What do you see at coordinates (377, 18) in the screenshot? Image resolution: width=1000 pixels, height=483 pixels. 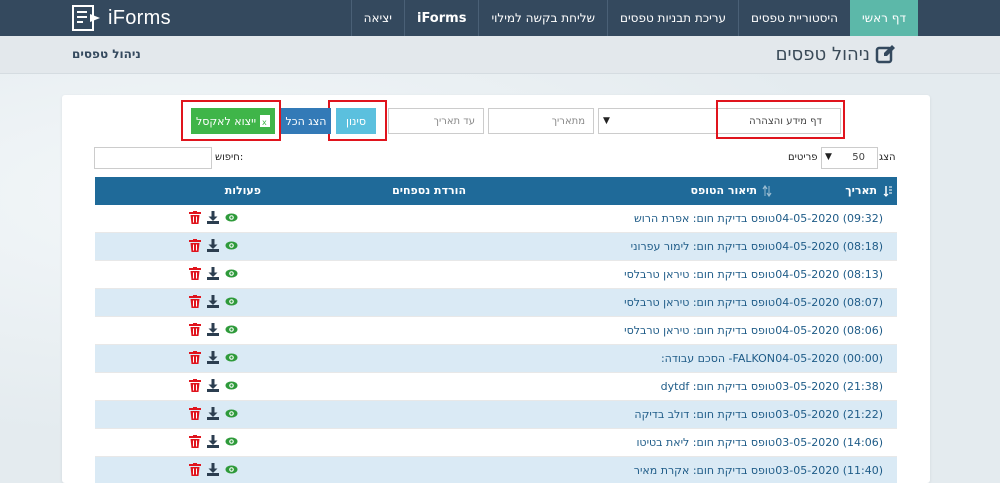 I see `nav-logout: יציאה` at bounding box center [377, 18].